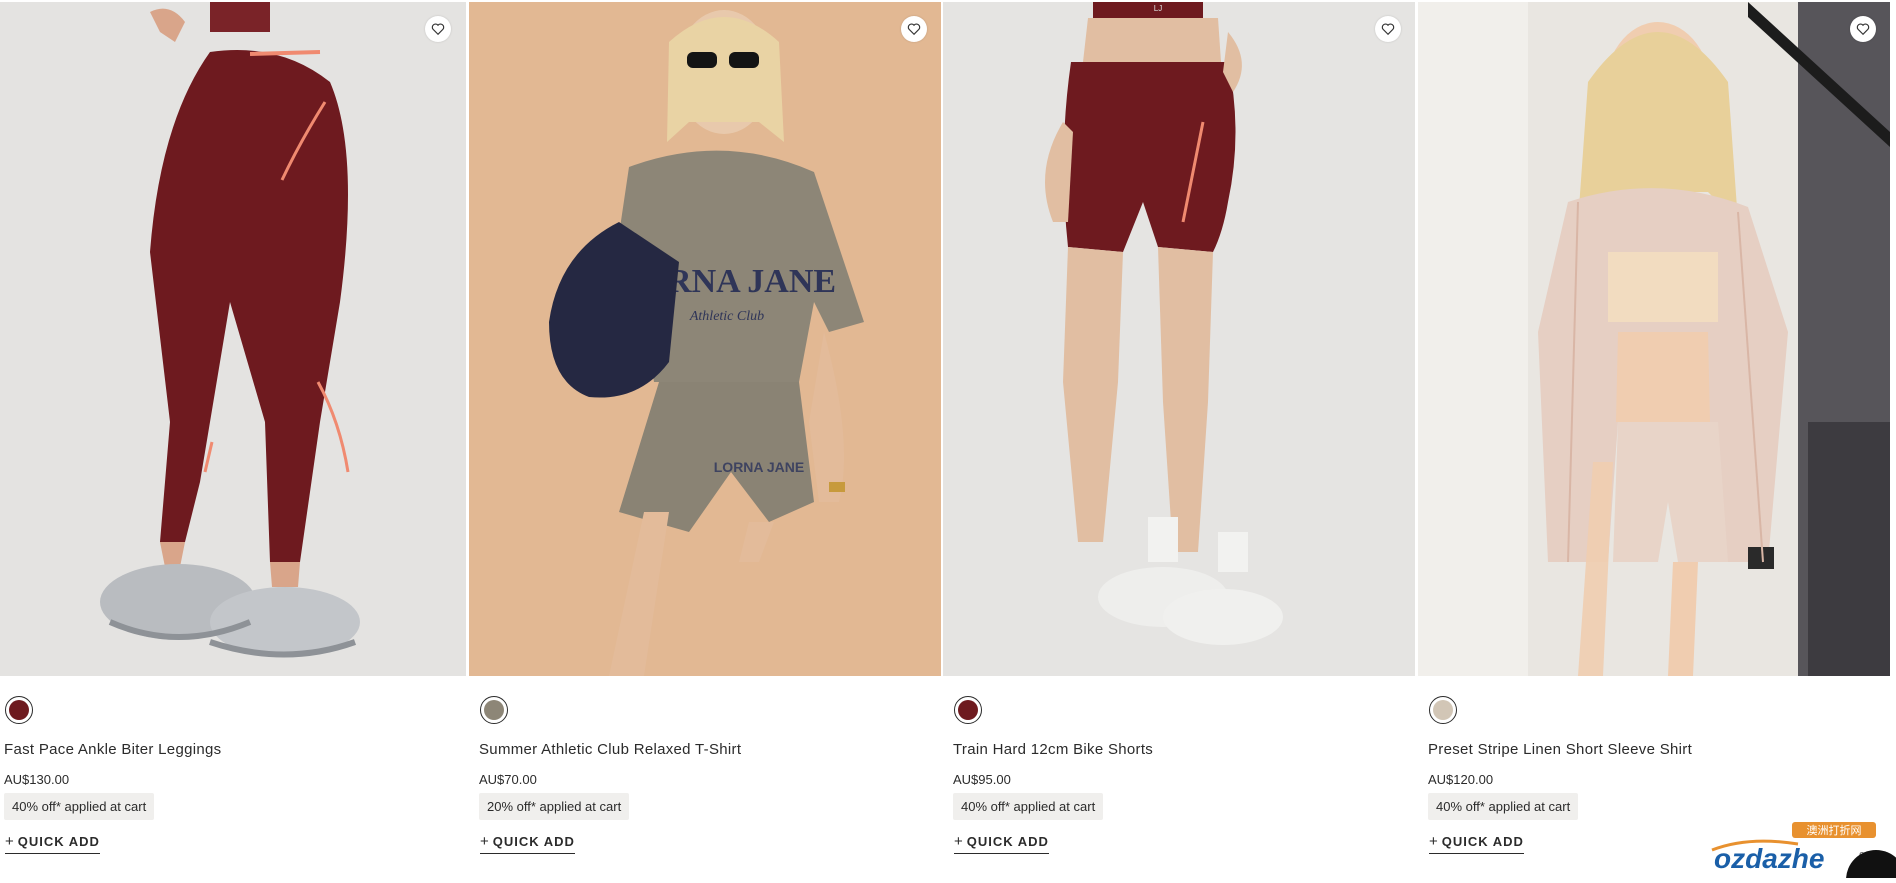 The width and height of the screenshot is (1896, 883). Describe the element at coordinates (1053, 749) in the screenshot. I see `product-name: Train Hard 12cm Bike Shorts` at that location.